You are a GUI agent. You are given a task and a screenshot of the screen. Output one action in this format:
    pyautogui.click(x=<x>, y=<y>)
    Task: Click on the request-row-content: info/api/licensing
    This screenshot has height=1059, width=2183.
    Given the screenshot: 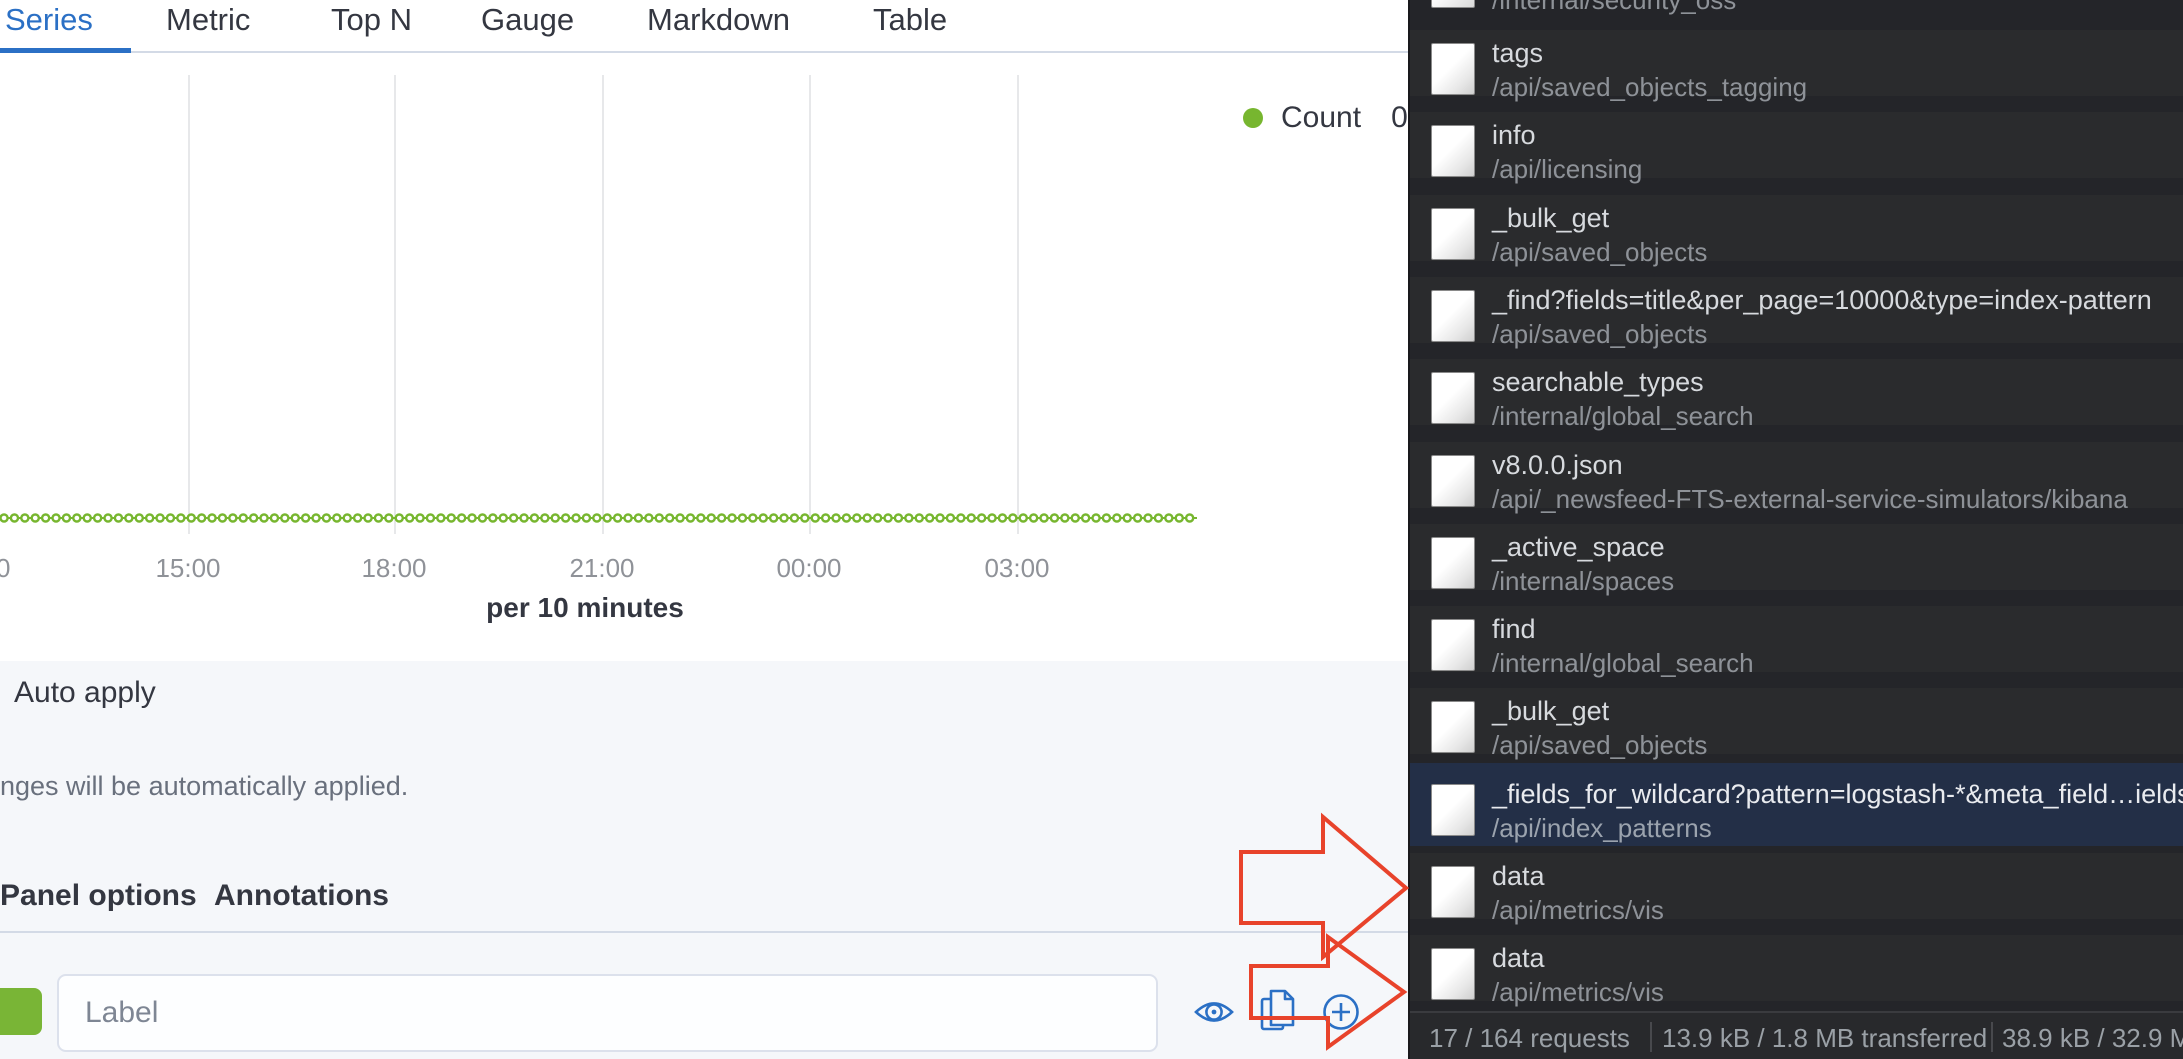 What is the action you would take?
    pyautogui.click(x=1796, y=148)
    